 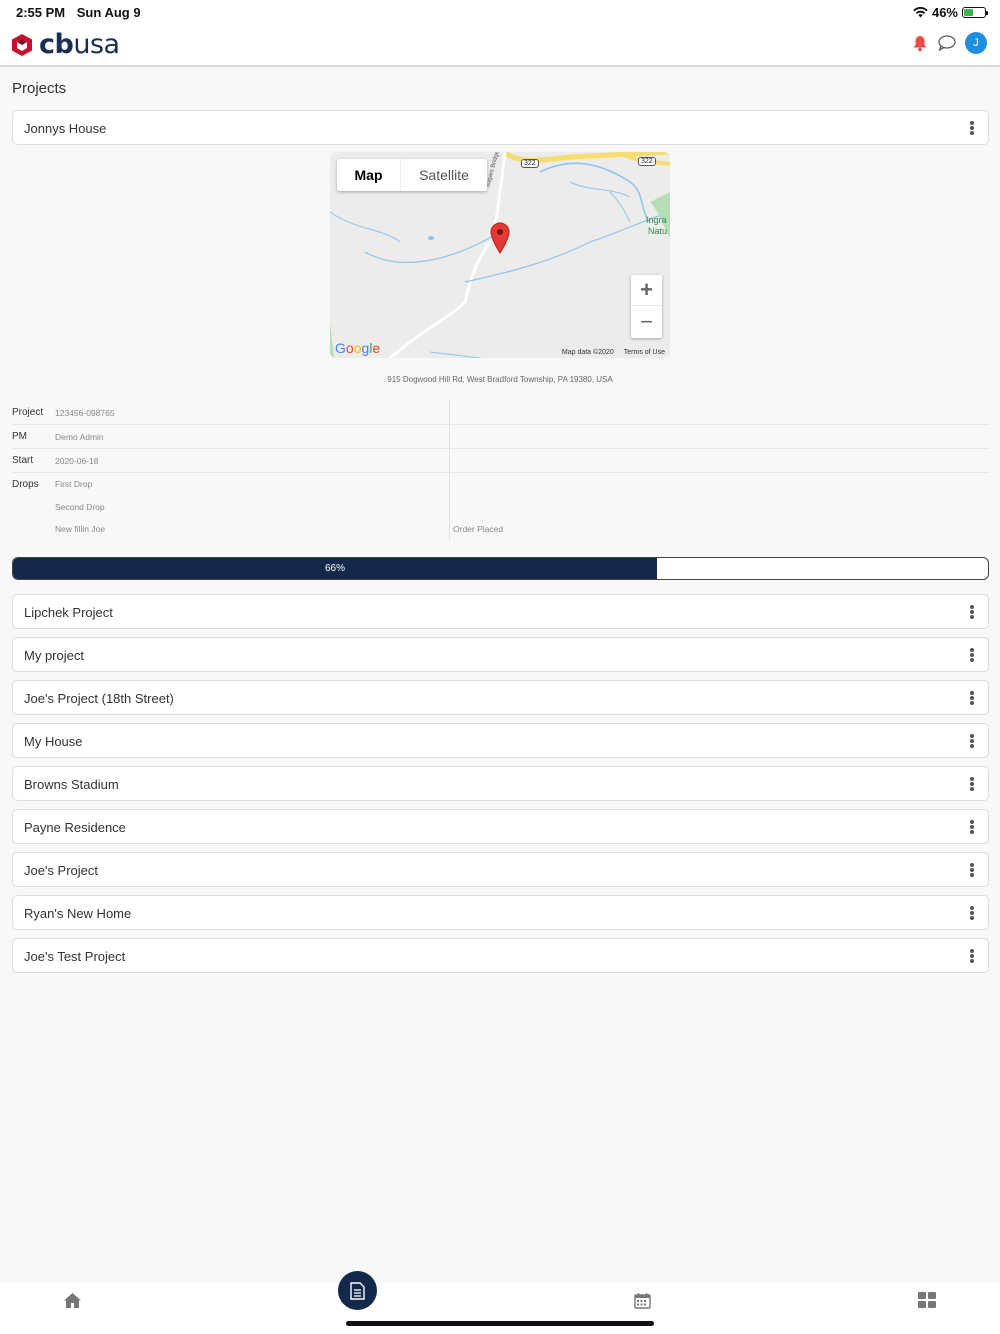 What do you see at coordinates (500, 912) in the screenshot?
I see `project-row: Ryan's New Home` at bounding box center [500, 912].